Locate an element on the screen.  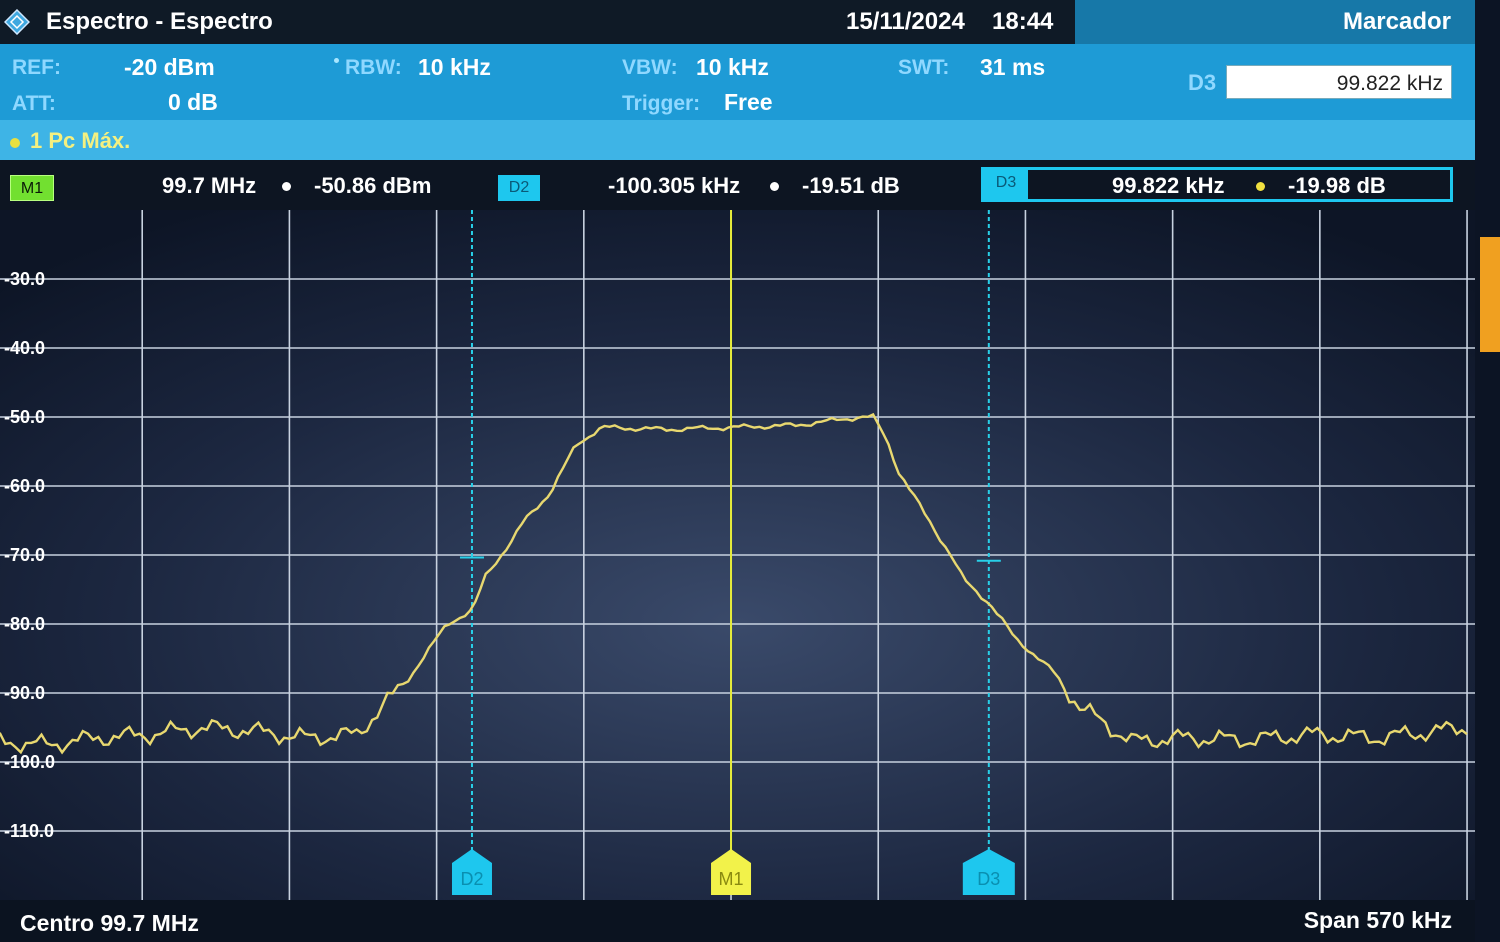
marker-d3-x: 99.822 kHz is located at coordinates (1168, 185).